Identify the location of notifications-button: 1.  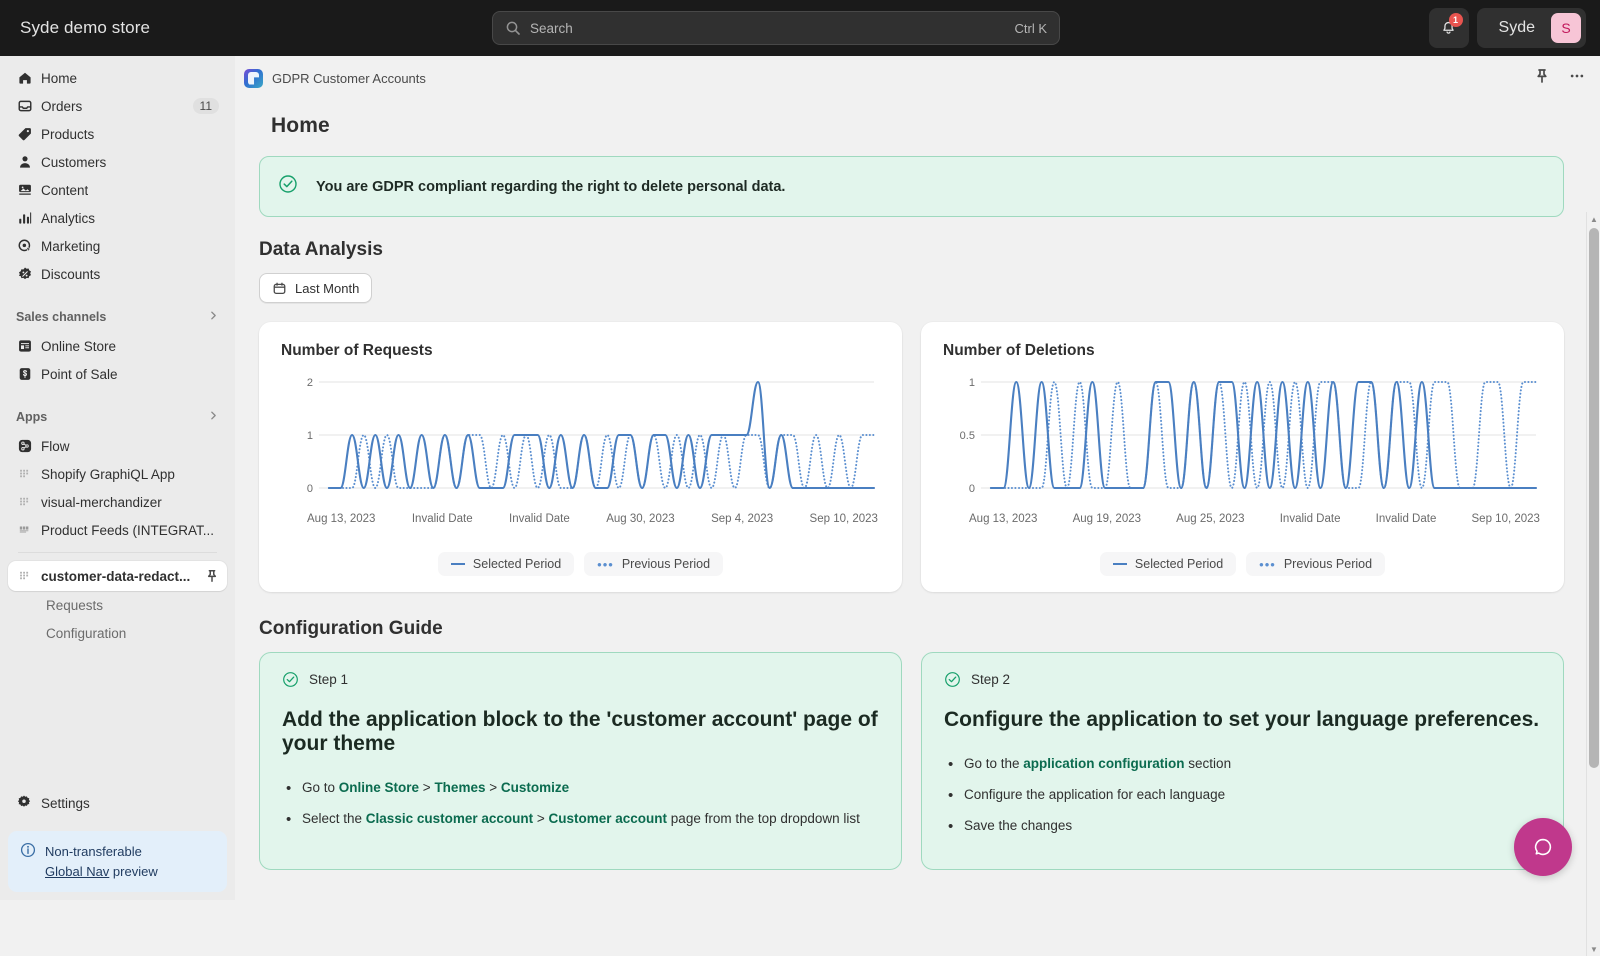
(1448, 28).